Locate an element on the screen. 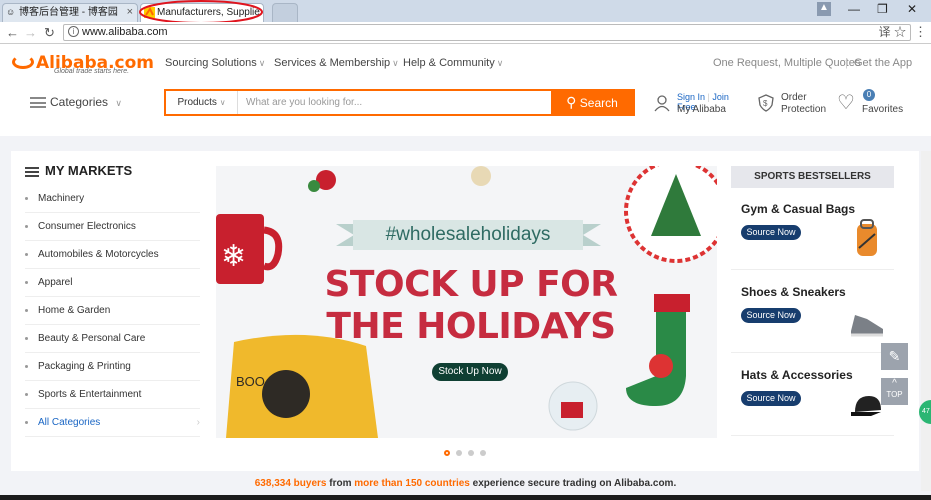  carousel-dots is located at coordinates (468, 453).